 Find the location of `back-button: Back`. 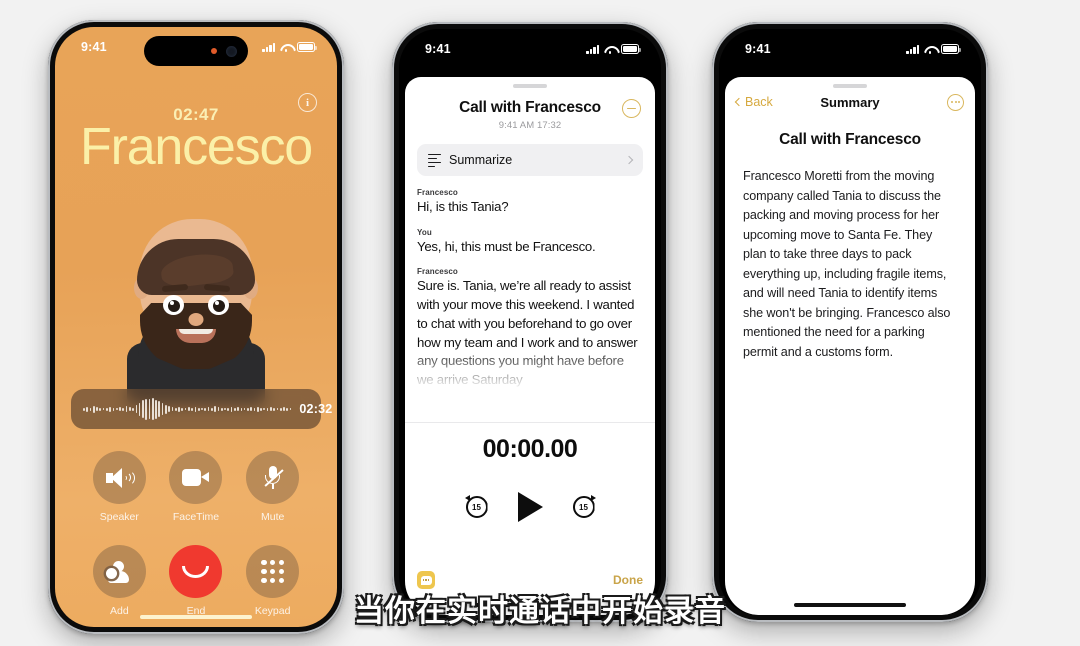

back-button: Back is located at coordinates (753, 102).